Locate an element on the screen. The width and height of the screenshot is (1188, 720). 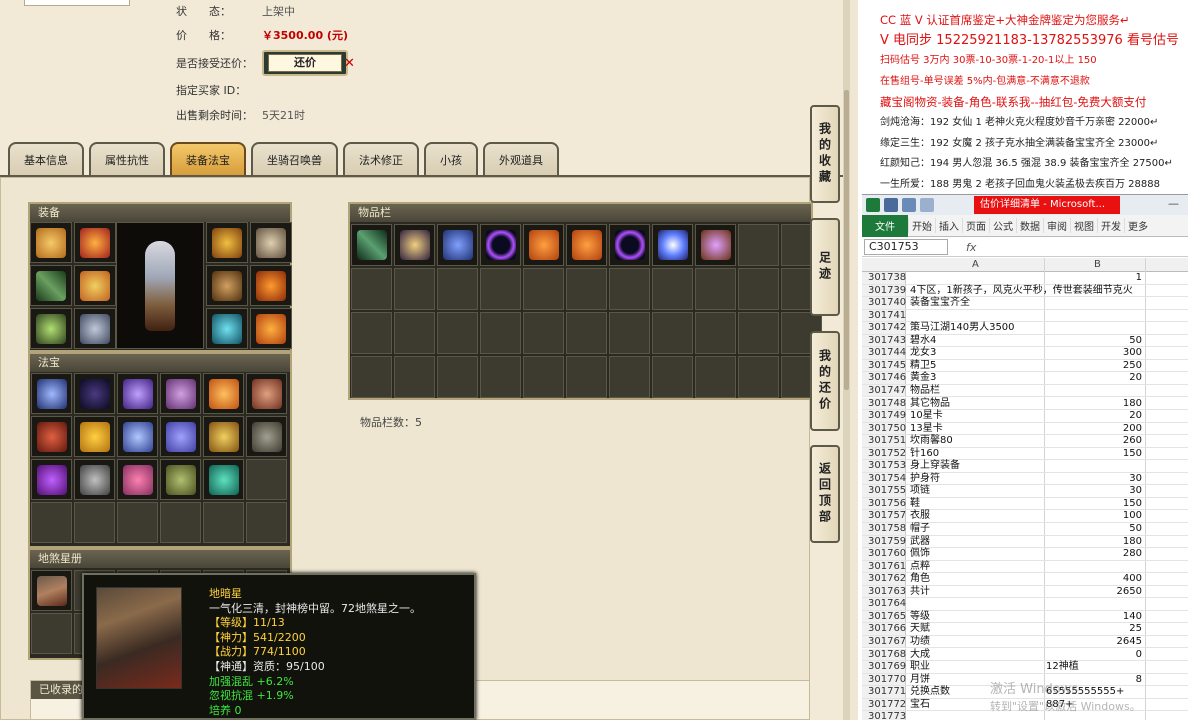
cell-b: 180 is located at coordinates (1094, 404).